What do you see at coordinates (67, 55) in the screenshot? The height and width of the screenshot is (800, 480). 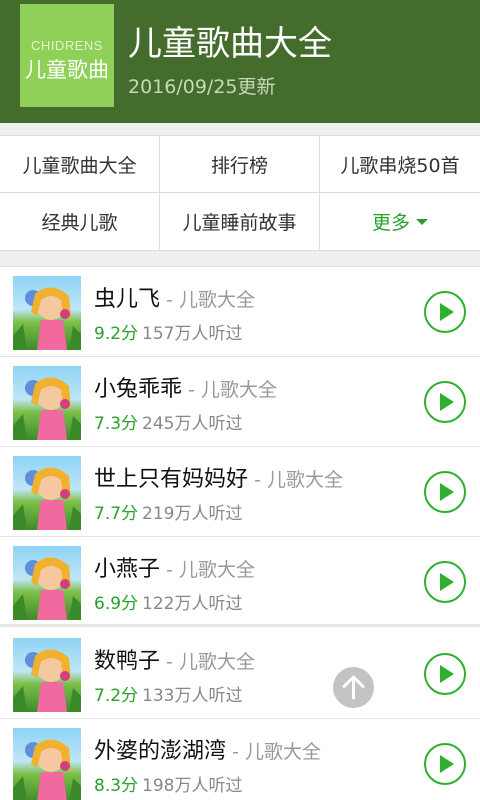 I see `app-logo: CHIDRENS 儿童歌曲` at bounding box center [67, 55].